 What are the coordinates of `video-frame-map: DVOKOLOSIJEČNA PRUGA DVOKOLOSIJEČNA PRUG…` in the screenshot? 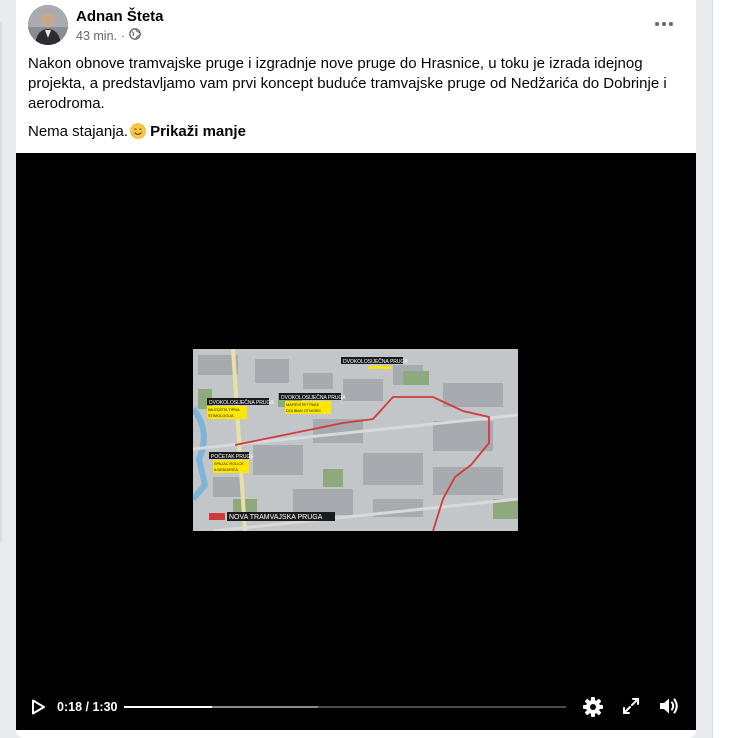 It's located at (355, 440).